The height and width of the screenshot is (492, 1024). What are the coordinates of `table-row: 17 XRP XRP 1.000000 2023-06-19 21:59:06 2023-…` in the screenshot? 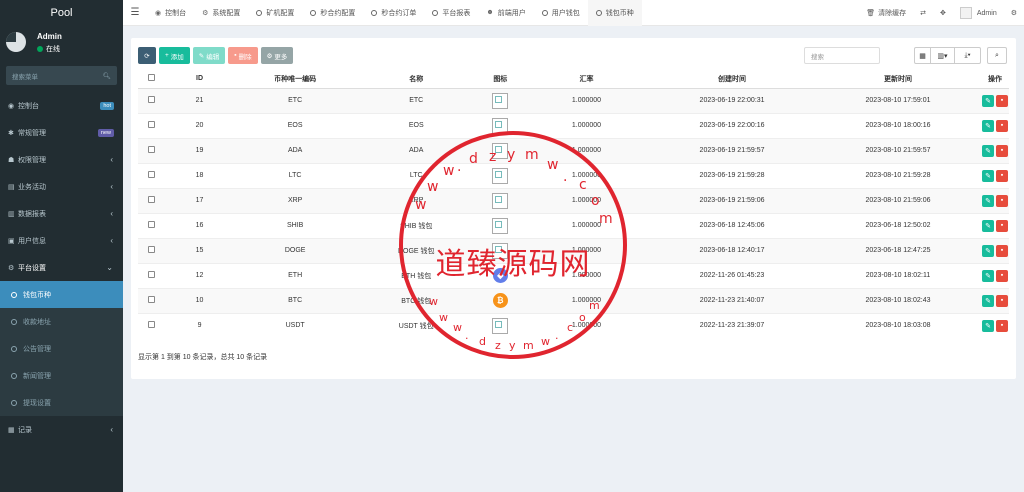 It's located at (573, 200).